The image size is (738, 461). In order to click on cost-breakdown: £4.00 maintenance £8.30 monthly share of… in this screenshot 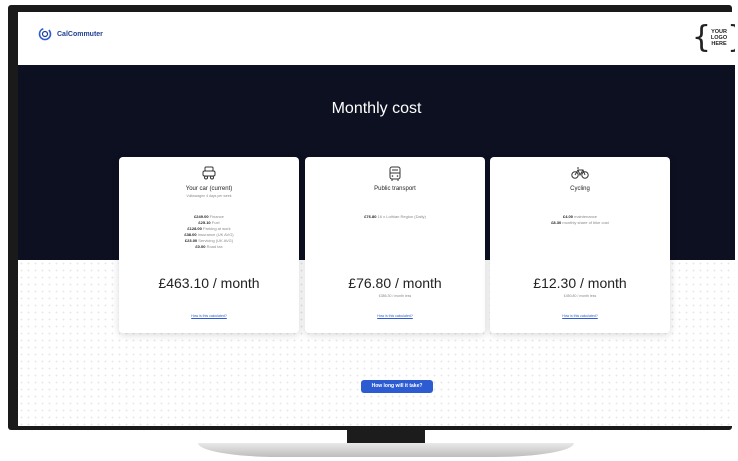, I will do `click(580, 220)`.